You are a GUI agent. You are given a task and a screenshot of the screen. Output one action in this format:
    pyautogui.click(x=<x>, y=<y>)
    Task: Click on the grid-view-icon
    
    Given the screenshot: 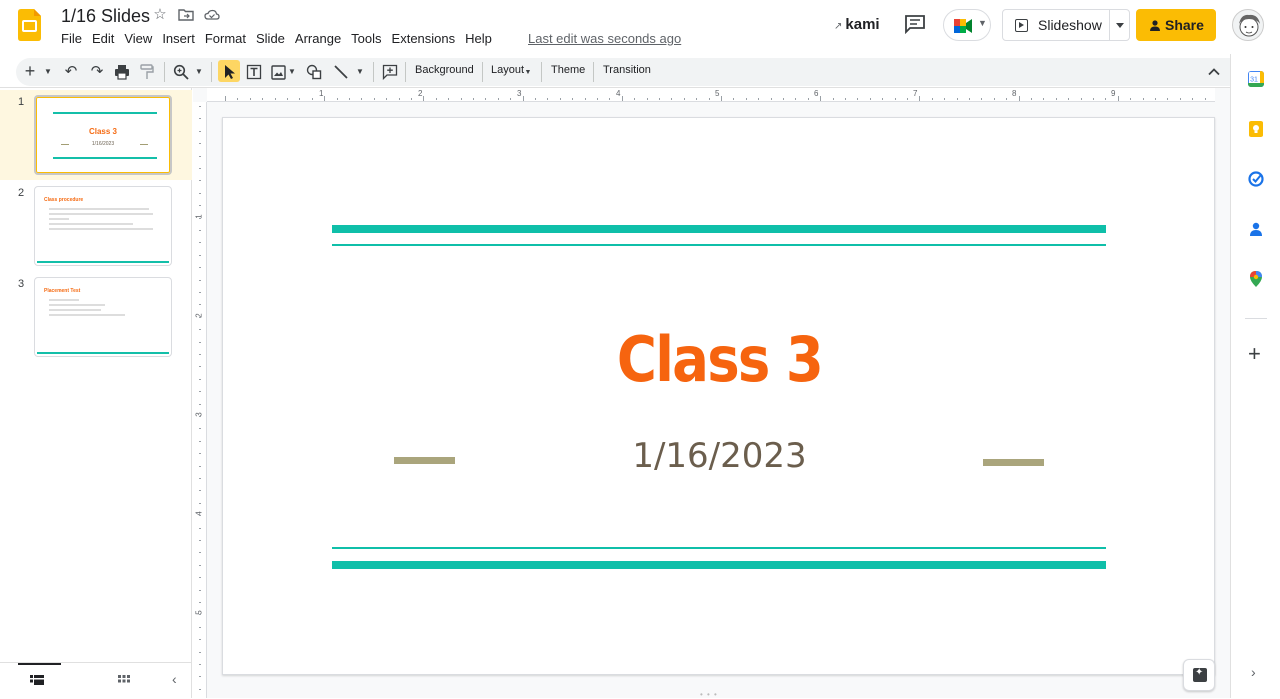 What is the action you would take?
    pyautogui.click(x=124, y=680)
    